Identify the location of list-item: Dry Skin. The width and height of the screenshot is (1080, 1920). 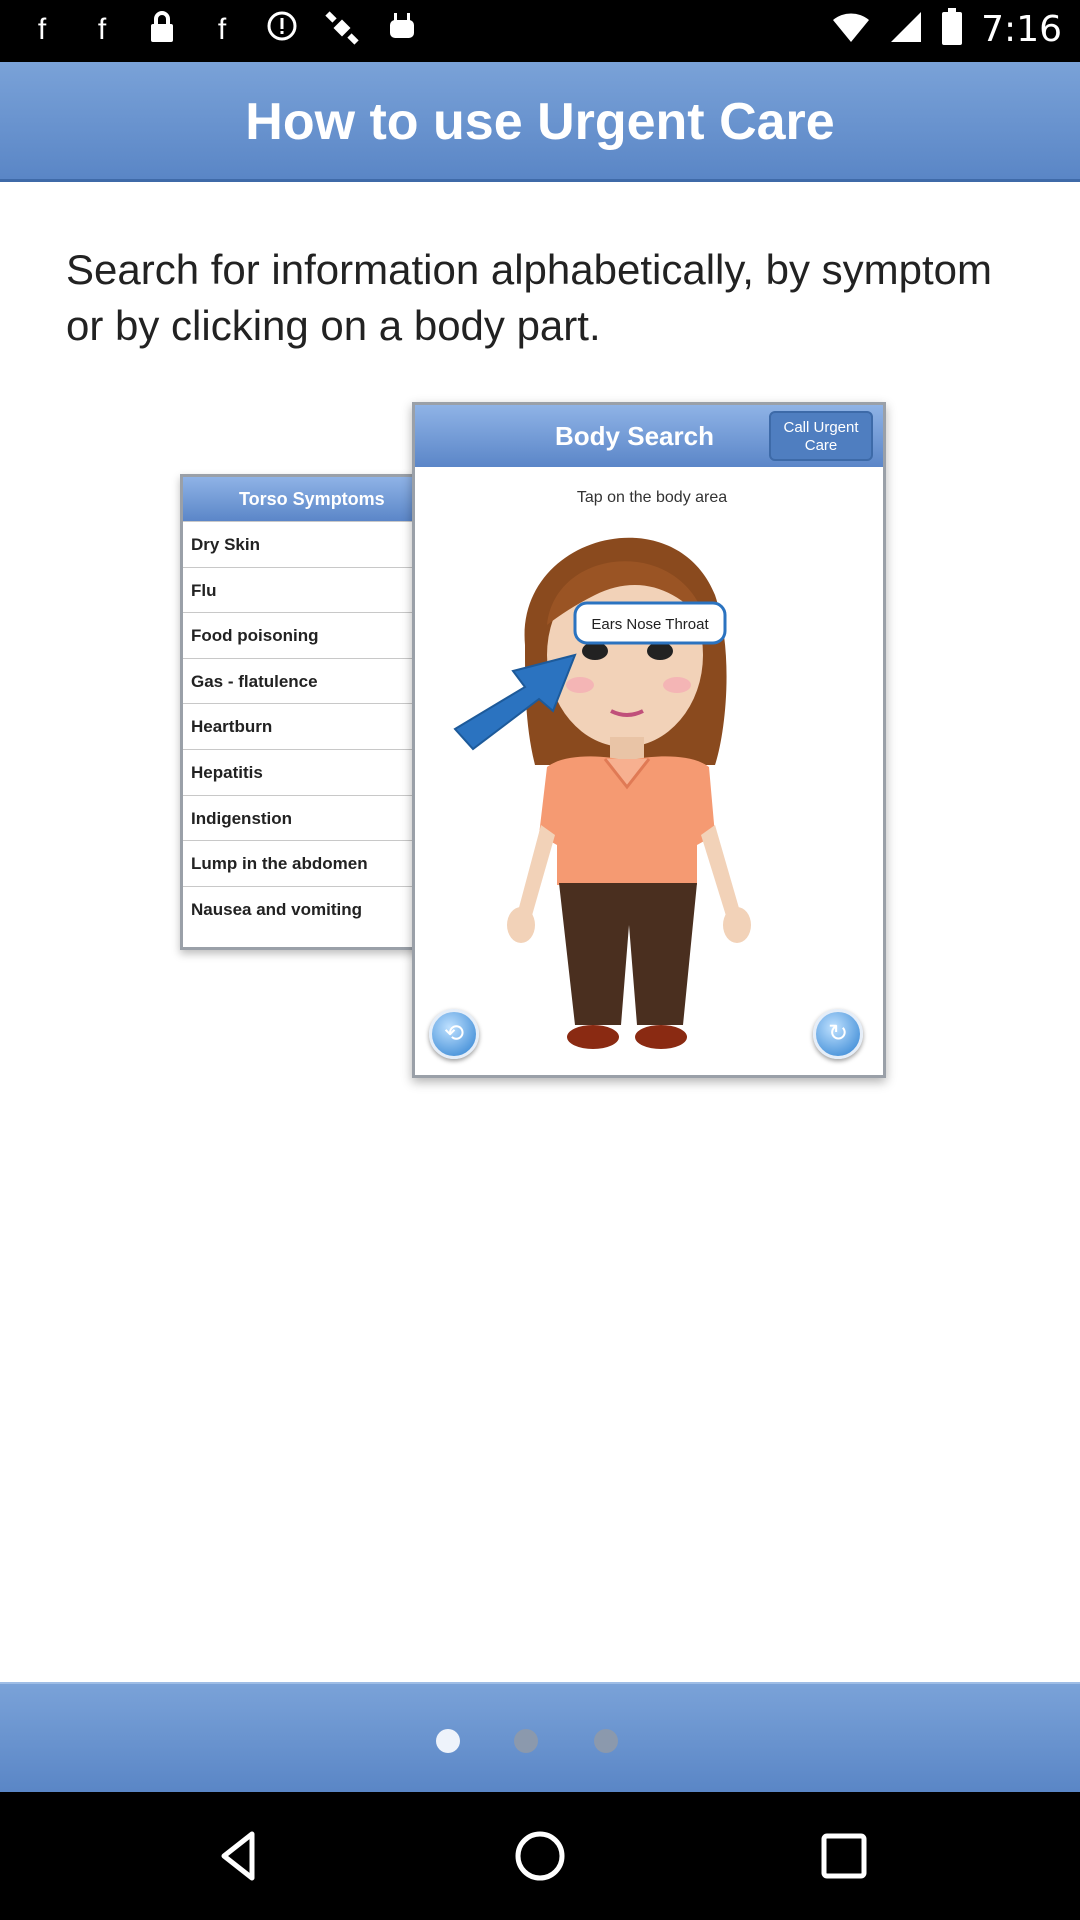
(300, 544).